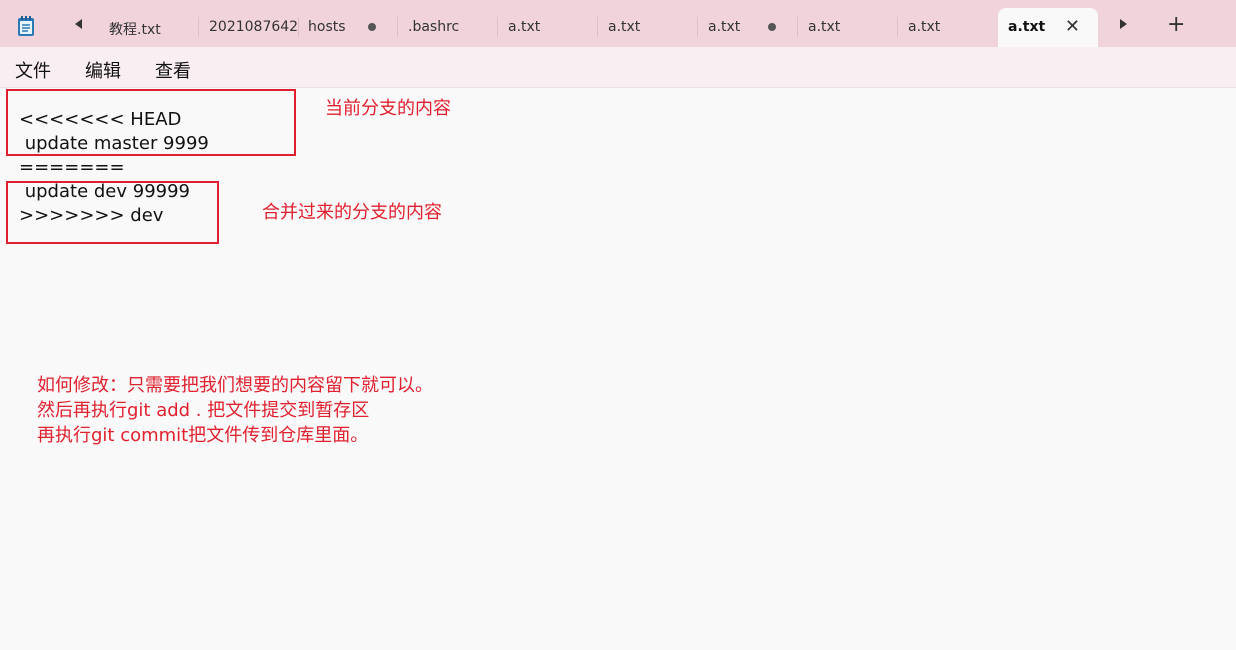 This screenshot has width=1236, height=650. Describe the element at coordinates (151, 122) in the screenshot. I see `highlight-box-current` at that location.